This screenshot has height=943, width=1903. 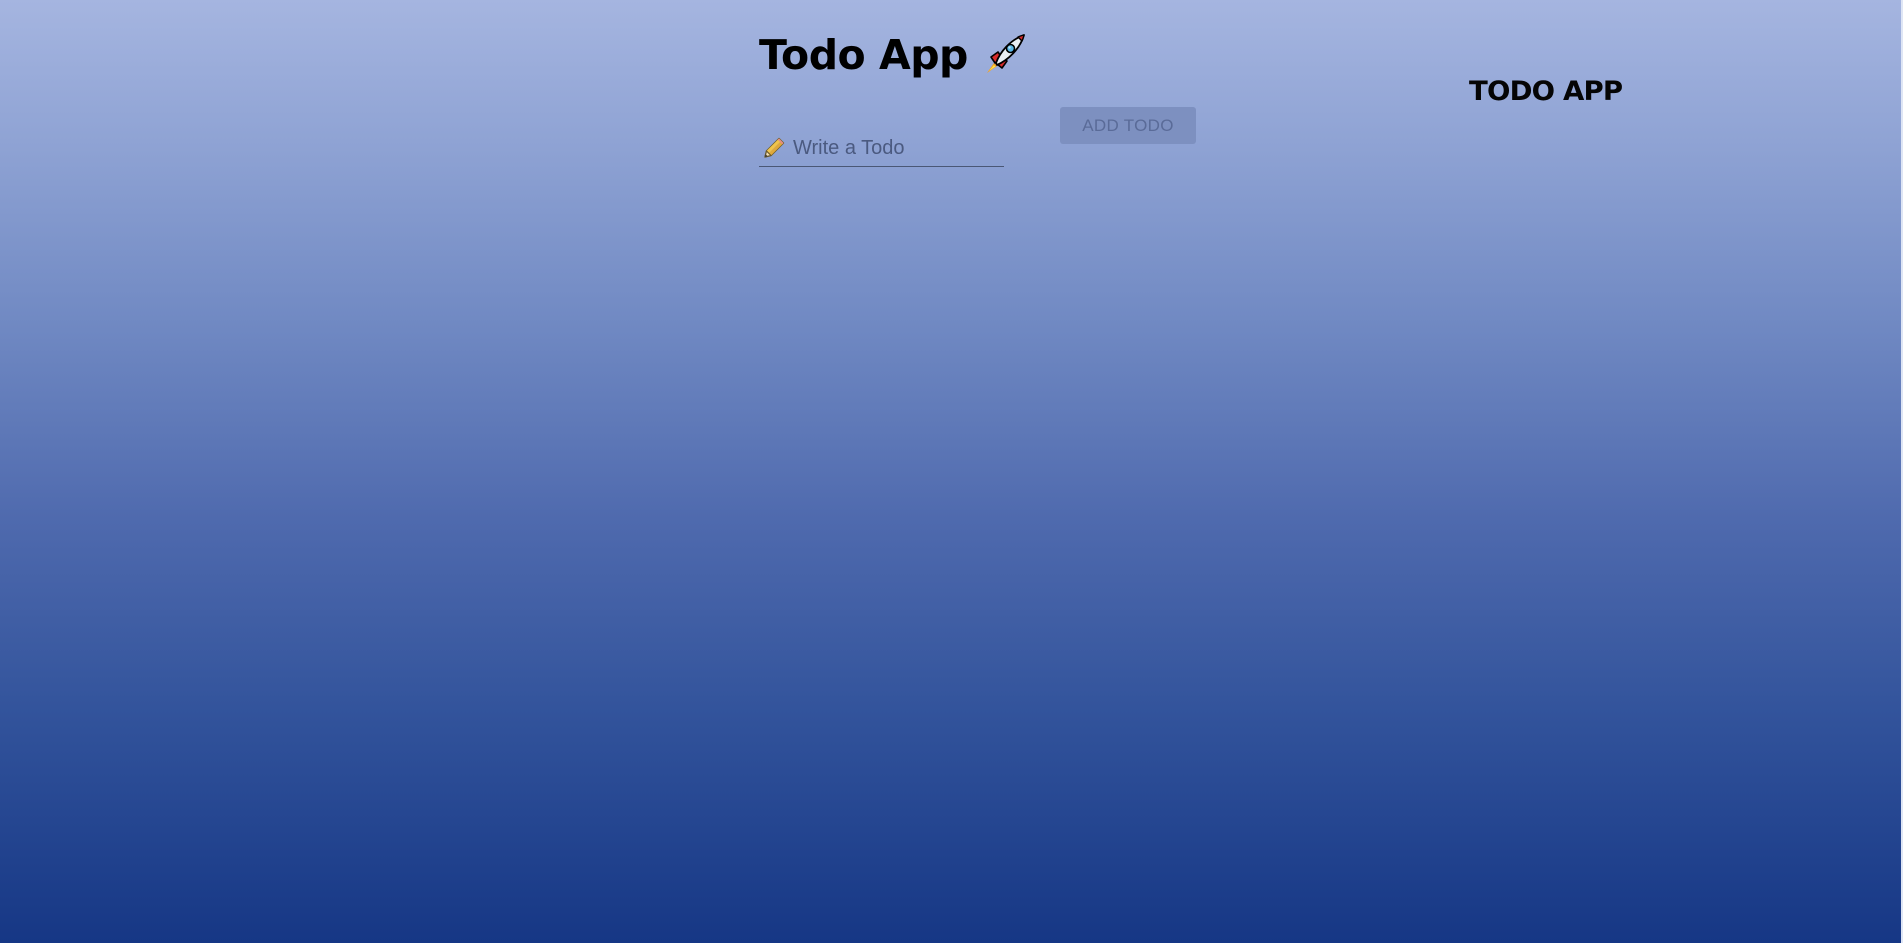 I want to click on page-title-text: Todo App, so click(x=863, y=55).